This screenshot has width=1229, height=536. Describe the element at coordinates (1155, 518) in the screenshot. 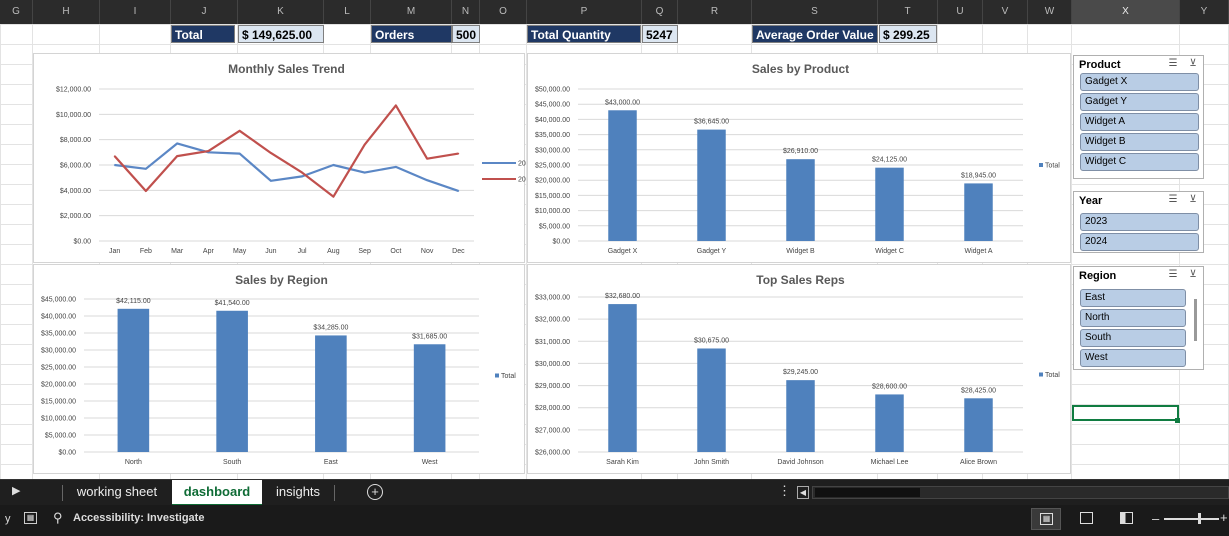

I see `zoom-out-button: –` at that location.